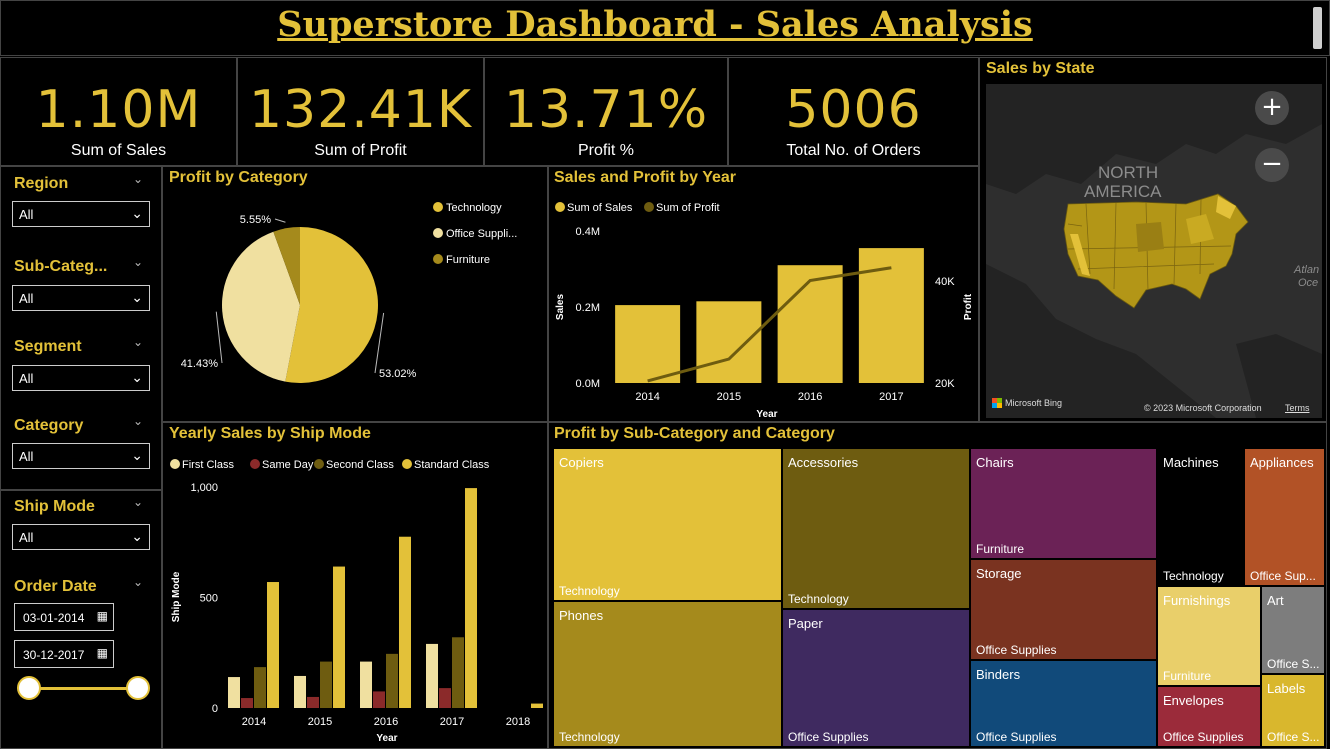  I want to click on treemap-cell-label: Envelopes, so click(1193, 700).